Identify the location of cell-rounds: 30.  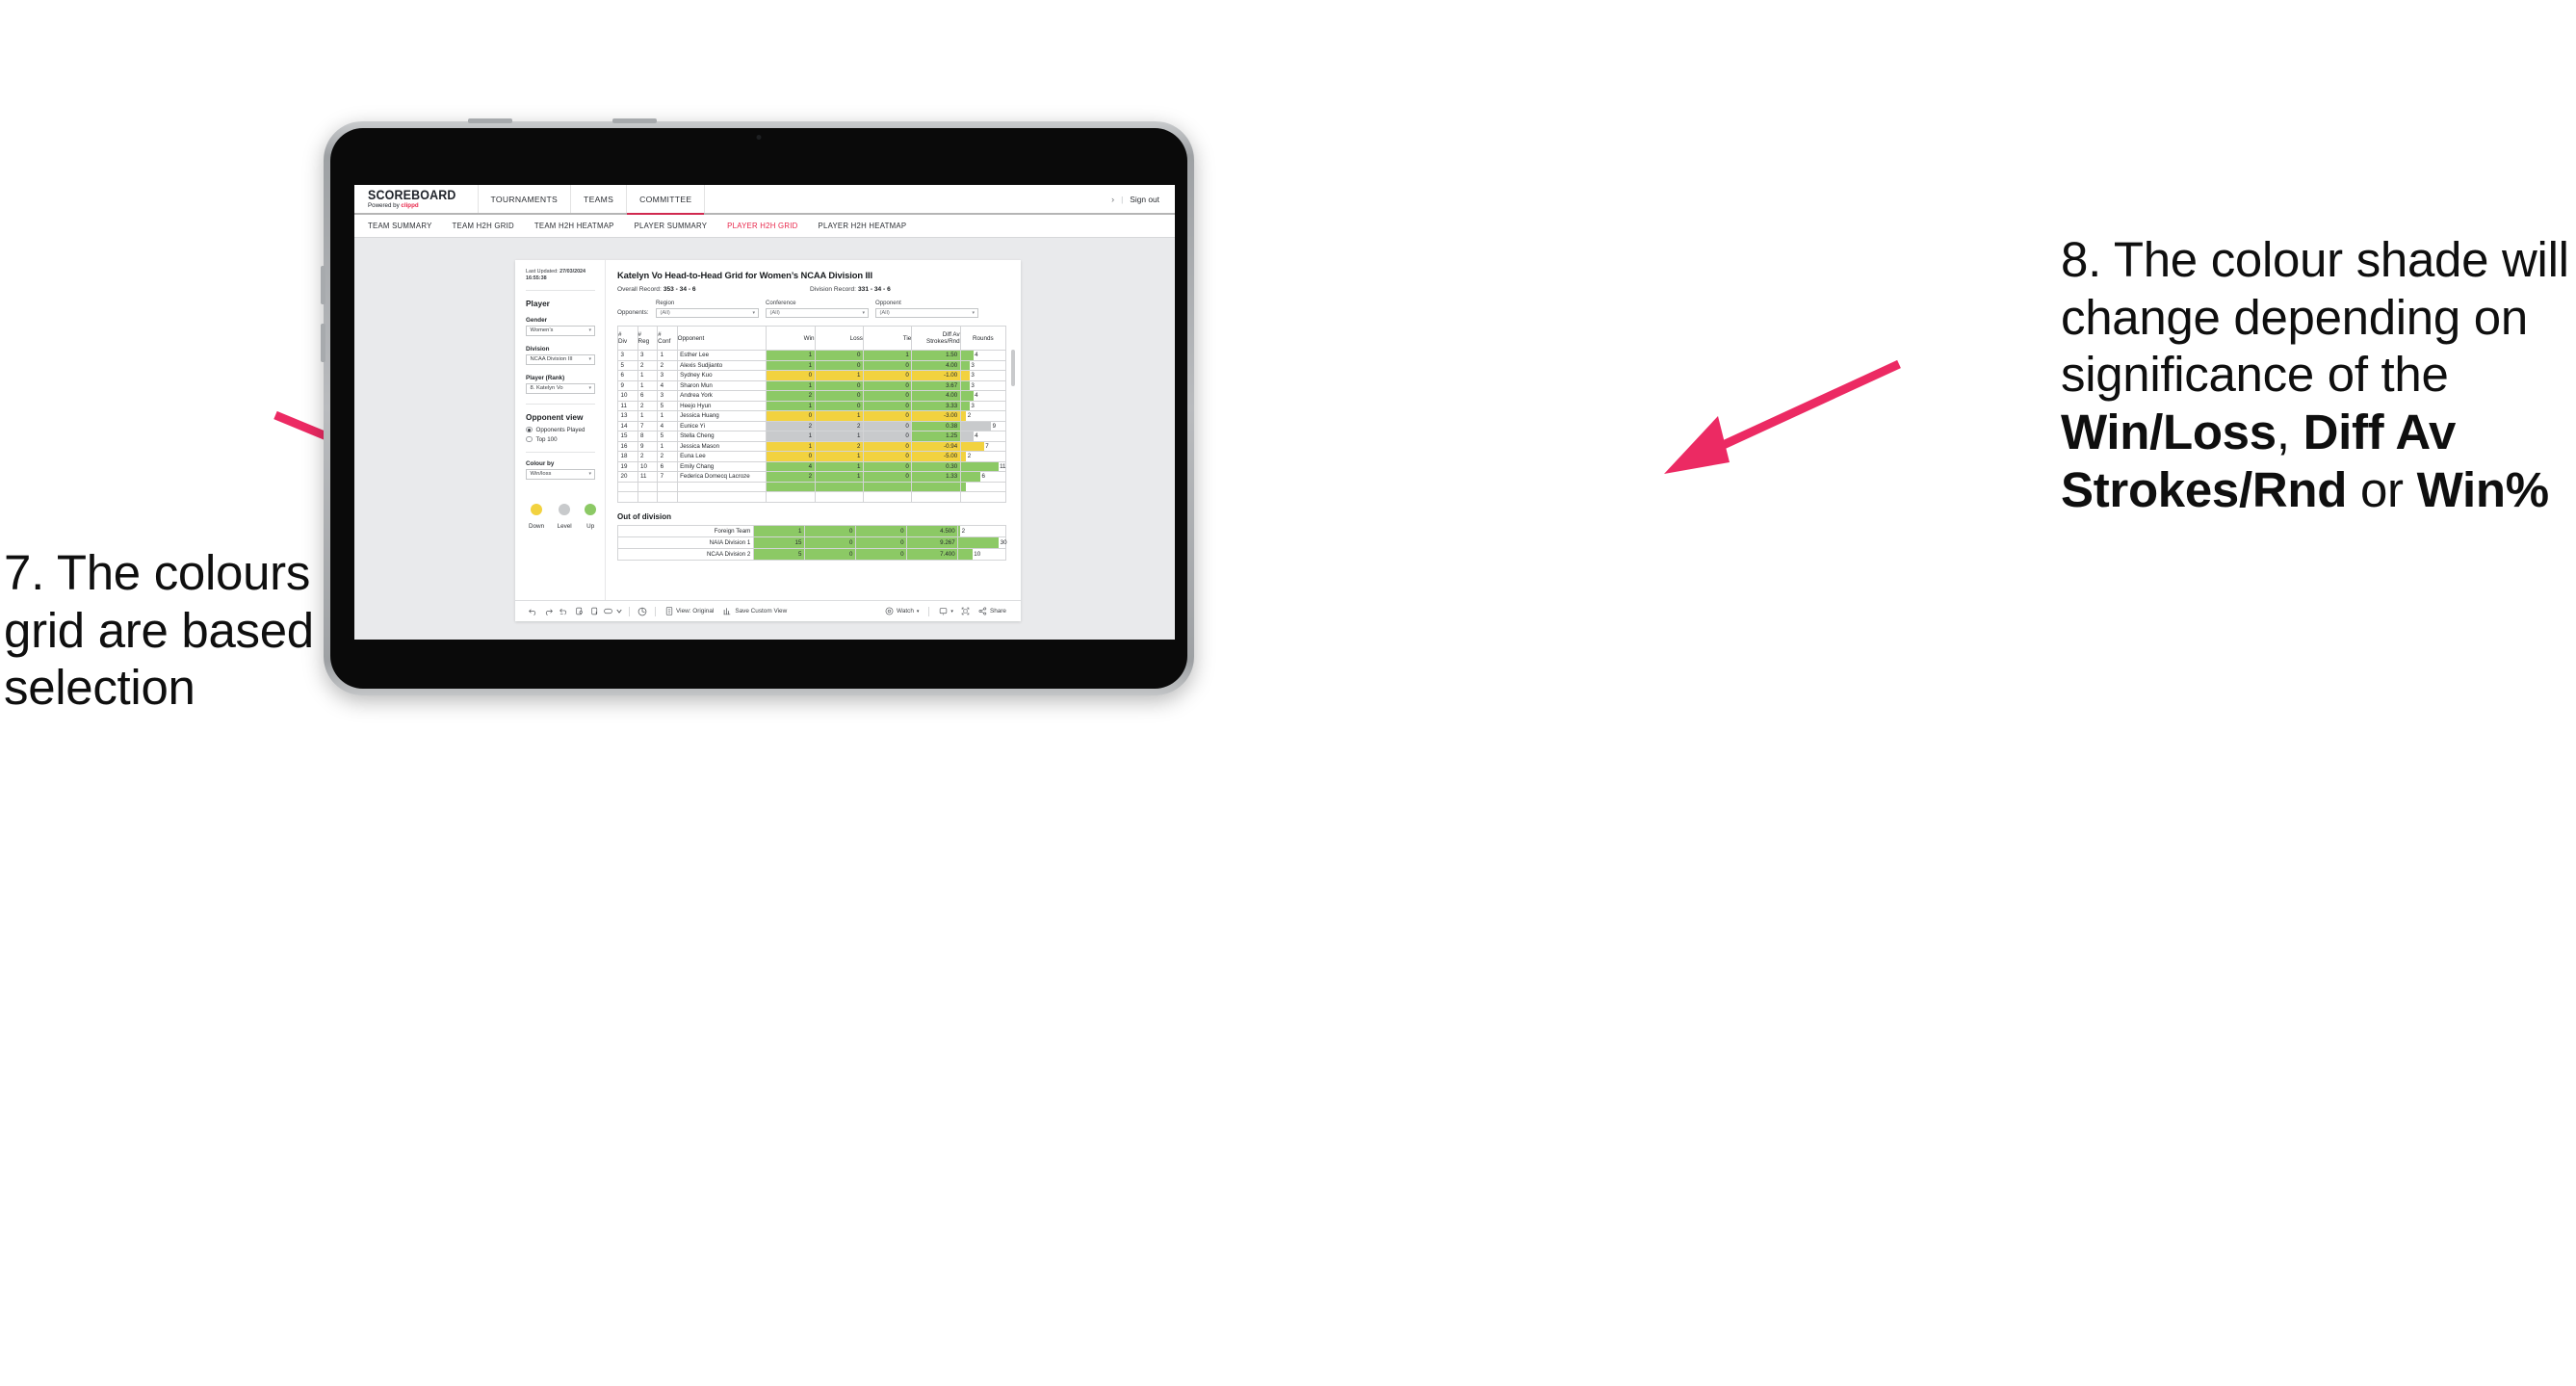
(982, 542).